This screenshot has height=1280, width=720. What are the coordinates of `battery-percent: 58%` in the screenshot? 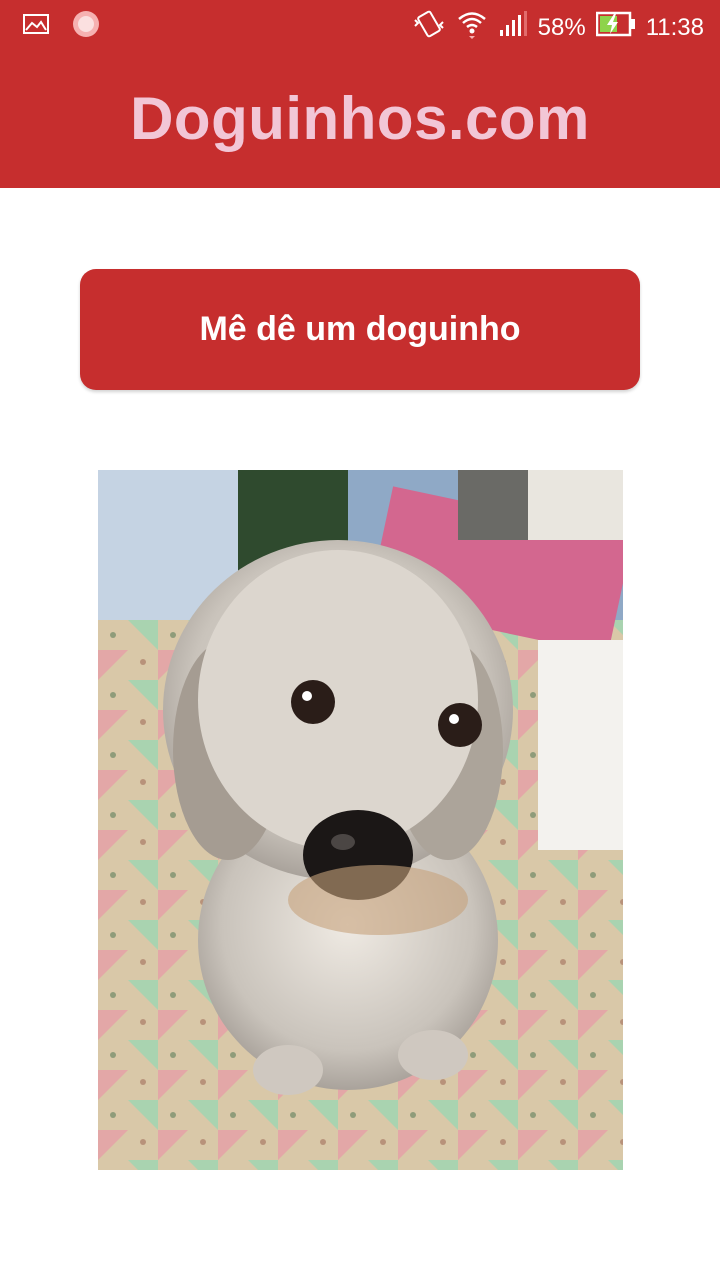 It's located at (561, 27).